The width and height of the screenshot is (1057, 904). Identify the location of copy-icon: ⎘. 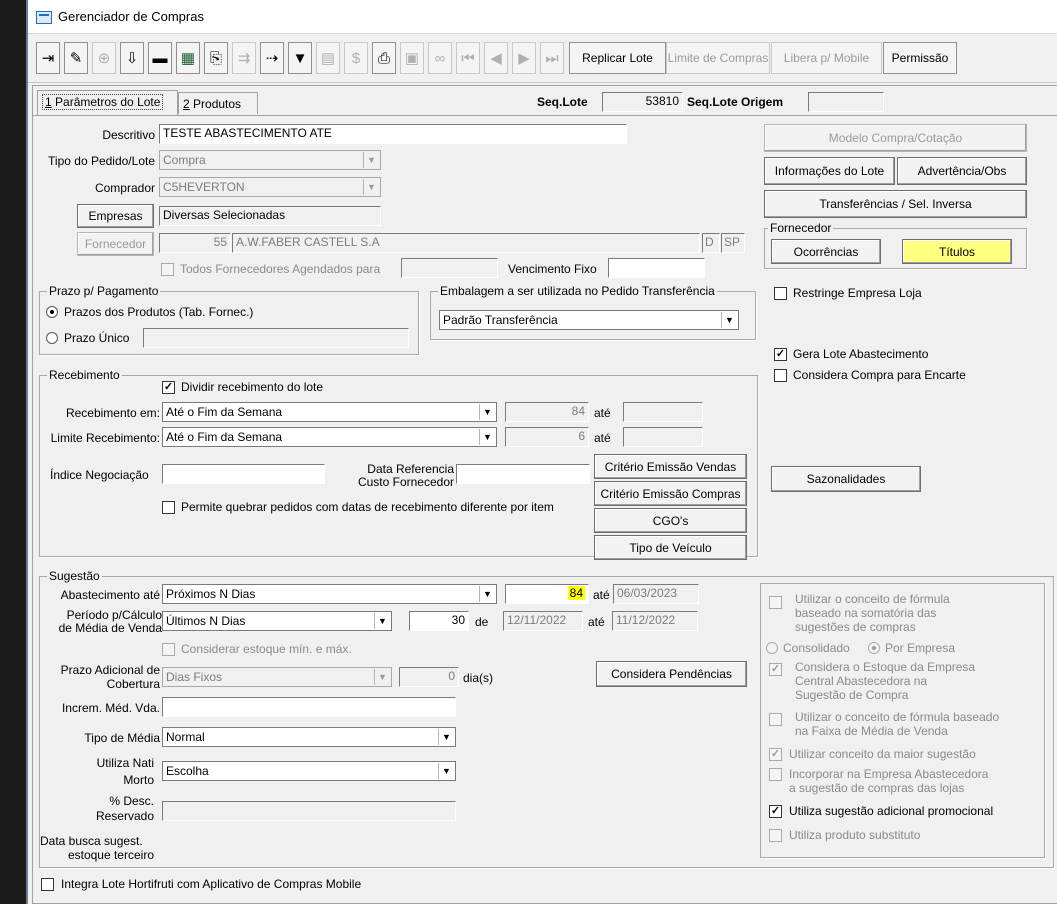
(216, 58).